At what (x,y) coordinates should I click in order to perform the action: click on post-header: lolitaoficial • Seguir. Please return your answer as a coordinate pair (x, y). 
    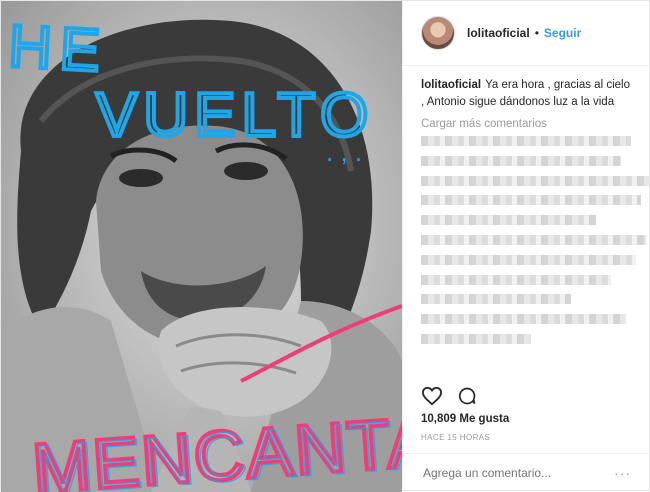
    Looking at the image, I should click on (526, 33).